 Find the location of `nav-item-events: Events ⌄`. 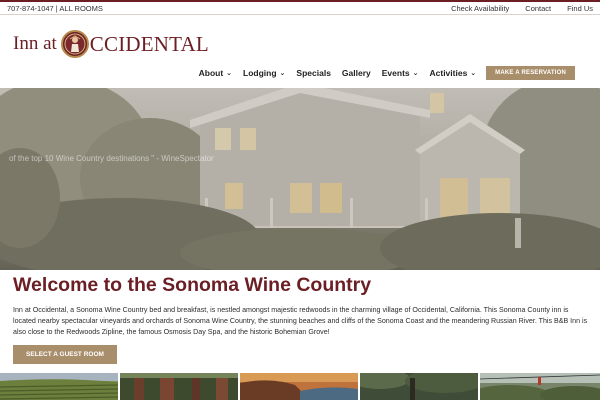

nav-item-events: Events ⌄ is located at coordinates (400, 73).